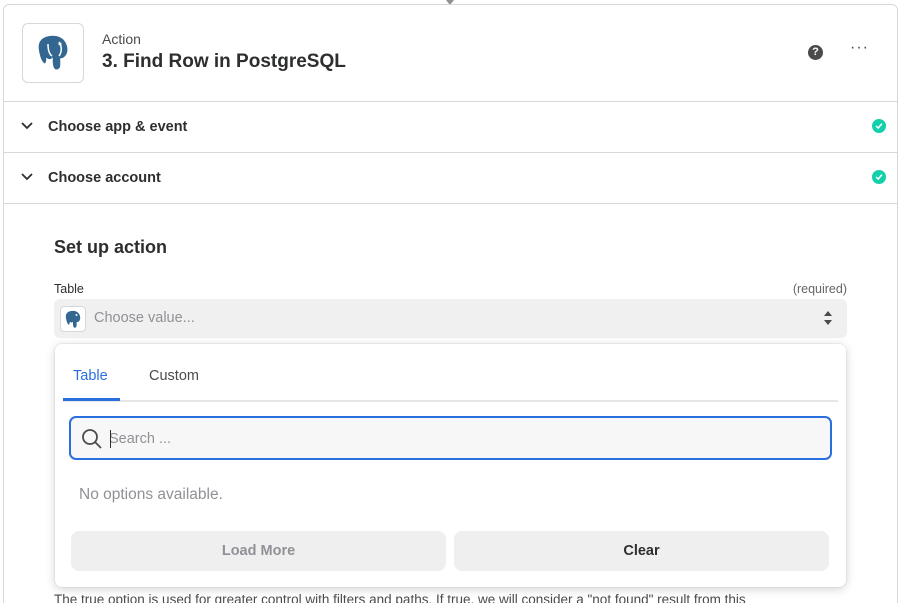  I want to click on help-icon: ?, so click(815, 52).